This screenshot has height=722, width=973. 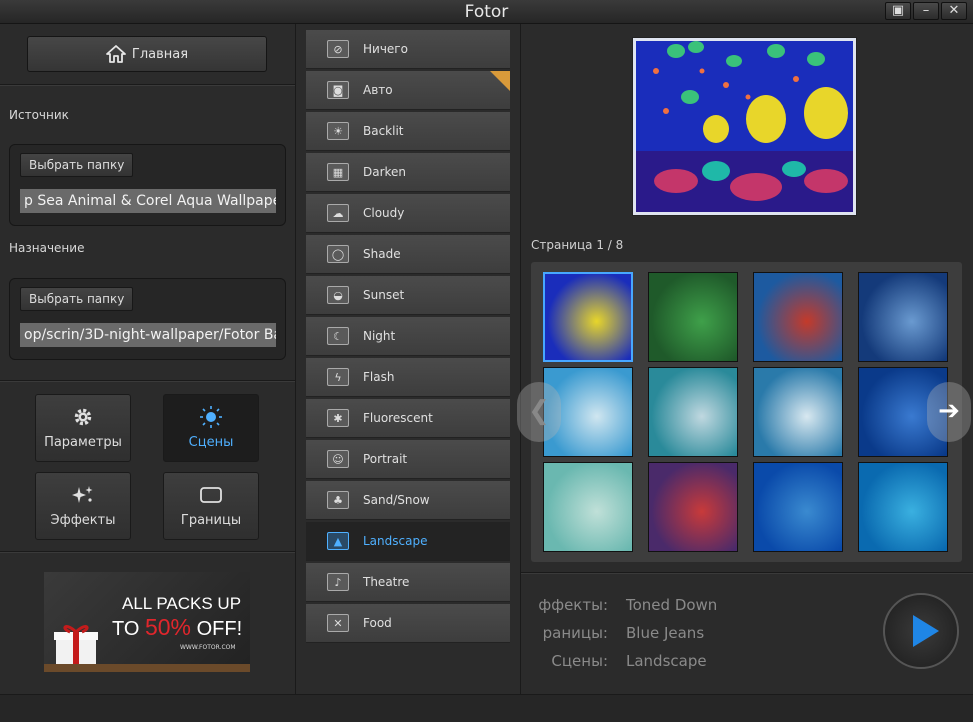 What do you see at coordinates (577, 245) in the screenshot?
I see `page-indicator: Страница 1 / 8` at bounding box center [577, 245].